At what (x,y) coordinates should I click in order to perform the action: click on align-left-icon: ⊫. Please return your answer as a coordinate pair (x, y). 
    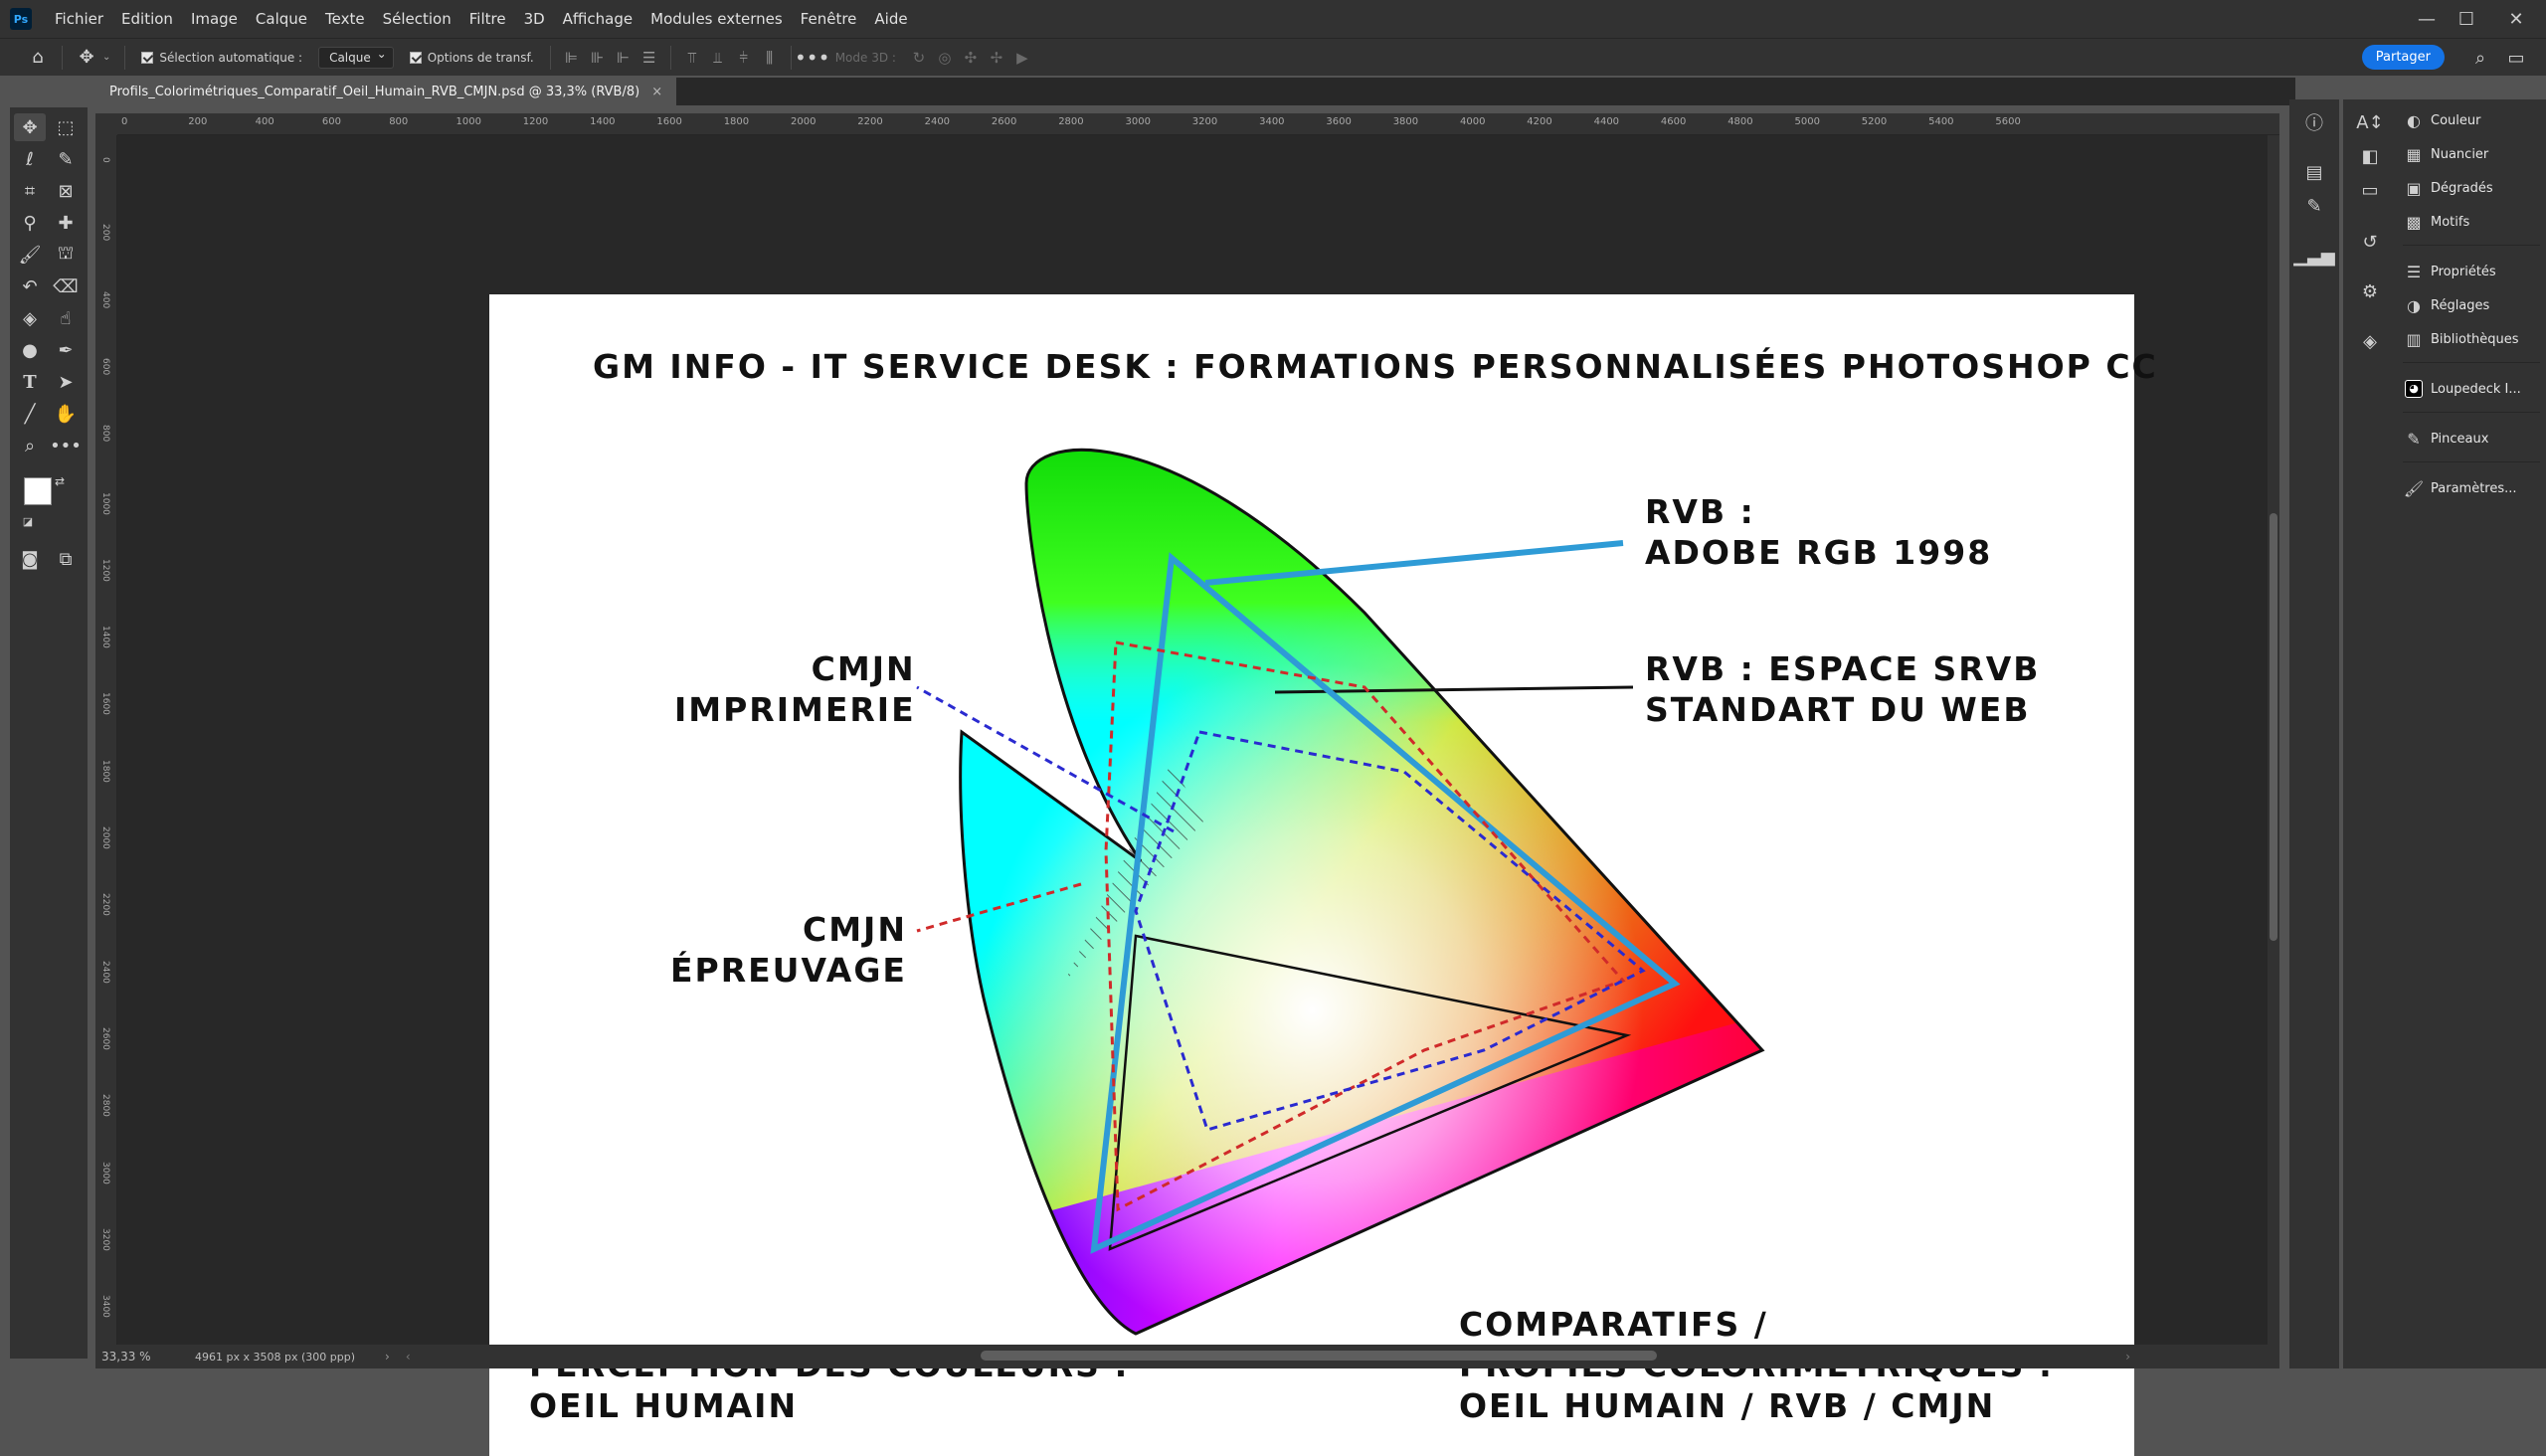
    Looking at the image, I should click on (572, 58).